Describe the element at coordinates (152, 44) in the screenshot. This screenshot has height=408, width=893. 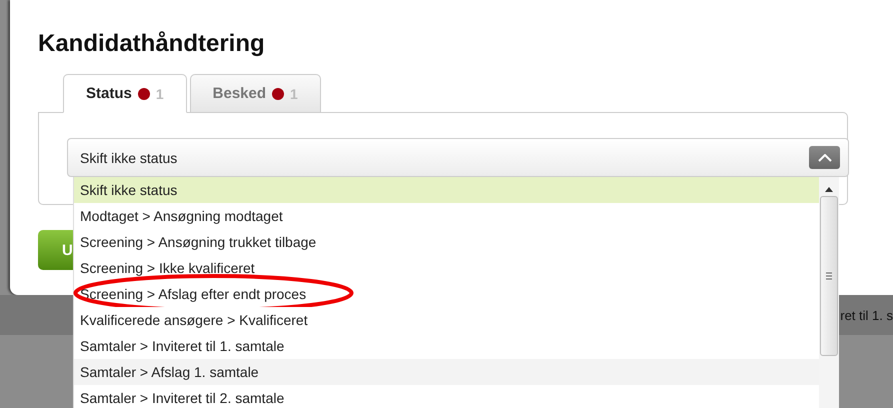
I see `dialog-title: Kandidathåndtering` at that location.